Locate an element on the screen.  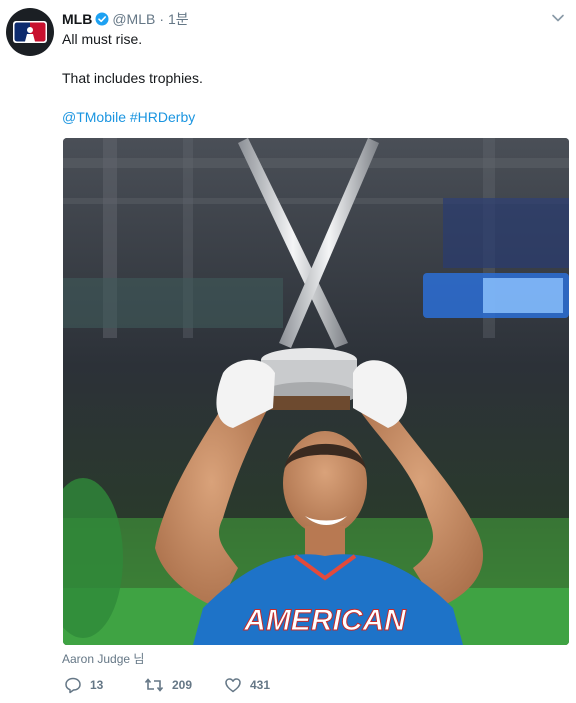
retweet-count: 209 is located at coordinates (182, 685).